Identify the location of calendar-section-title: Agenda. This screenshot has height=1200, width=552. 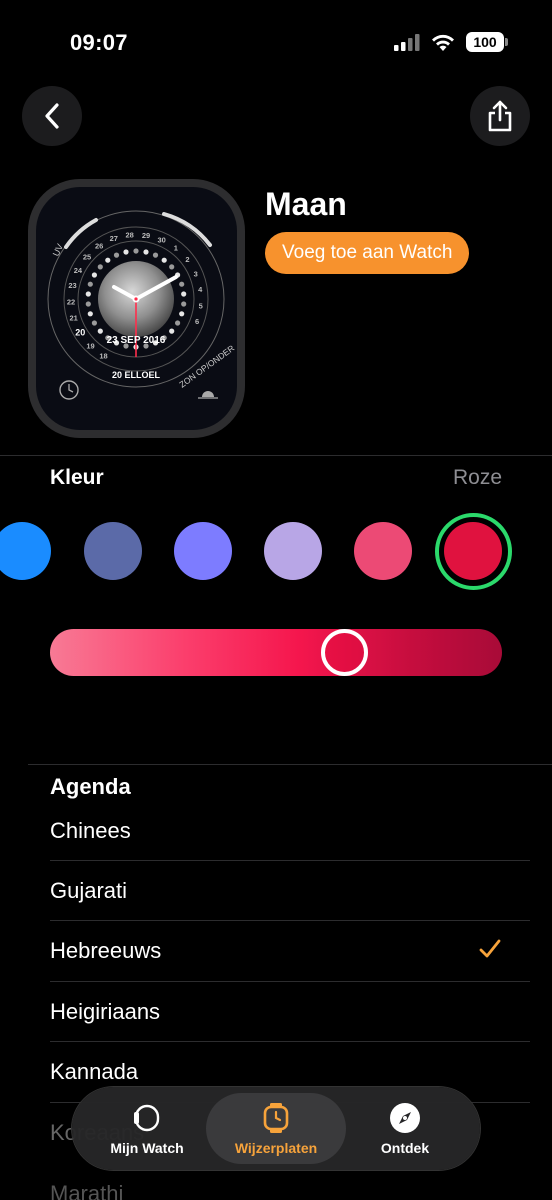
(90, 786).